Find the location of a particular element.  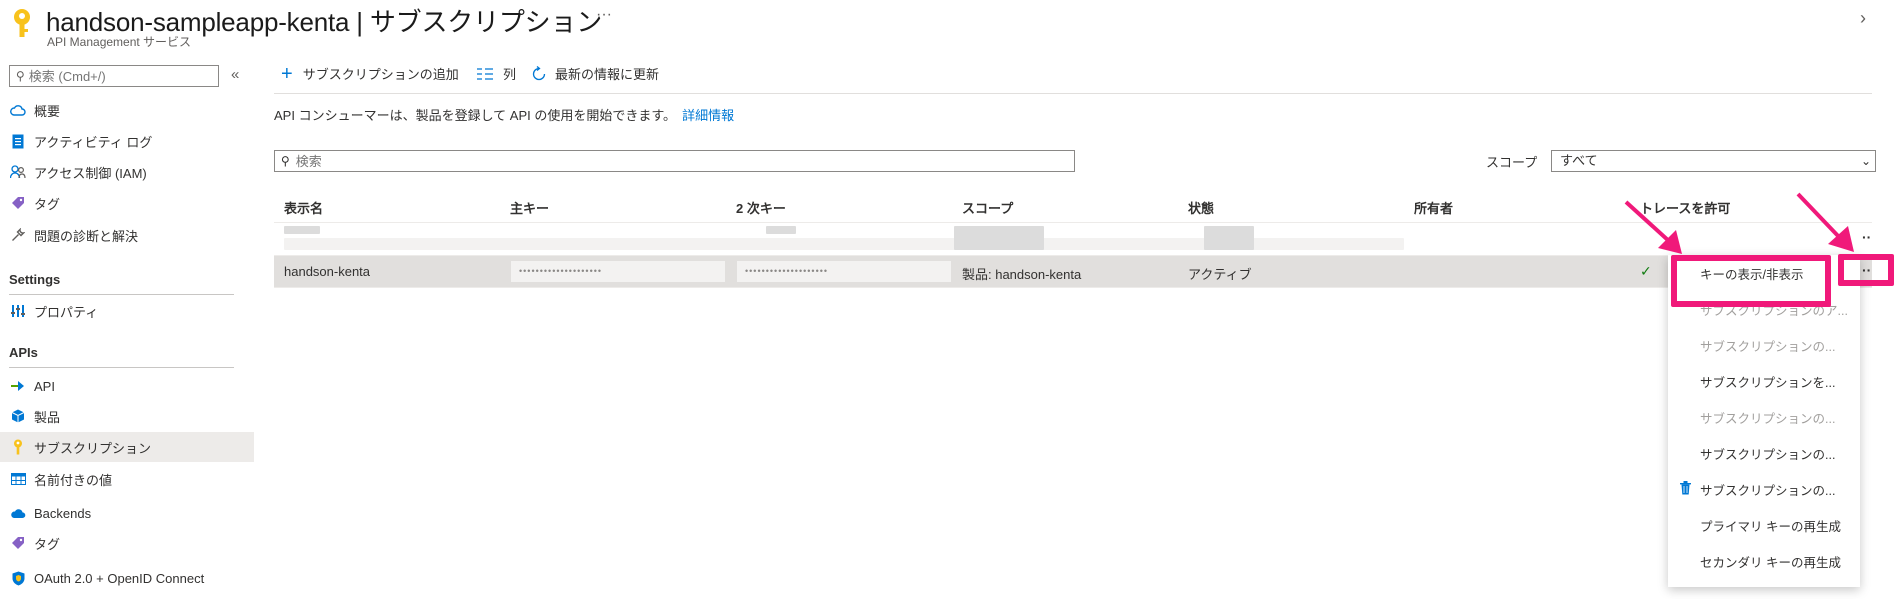

columns-button: 列 is located at coordinates (496, 73).